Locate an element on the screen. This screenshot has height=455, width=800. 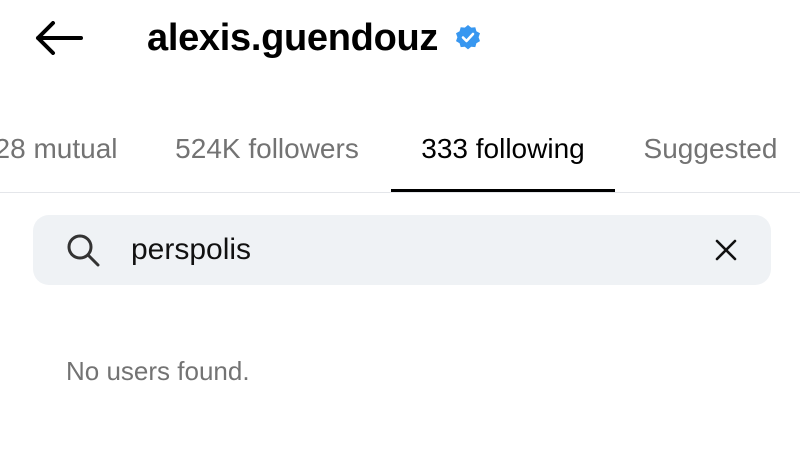
tab-mutual: 28 mutual is located at coordinates (68, 149).